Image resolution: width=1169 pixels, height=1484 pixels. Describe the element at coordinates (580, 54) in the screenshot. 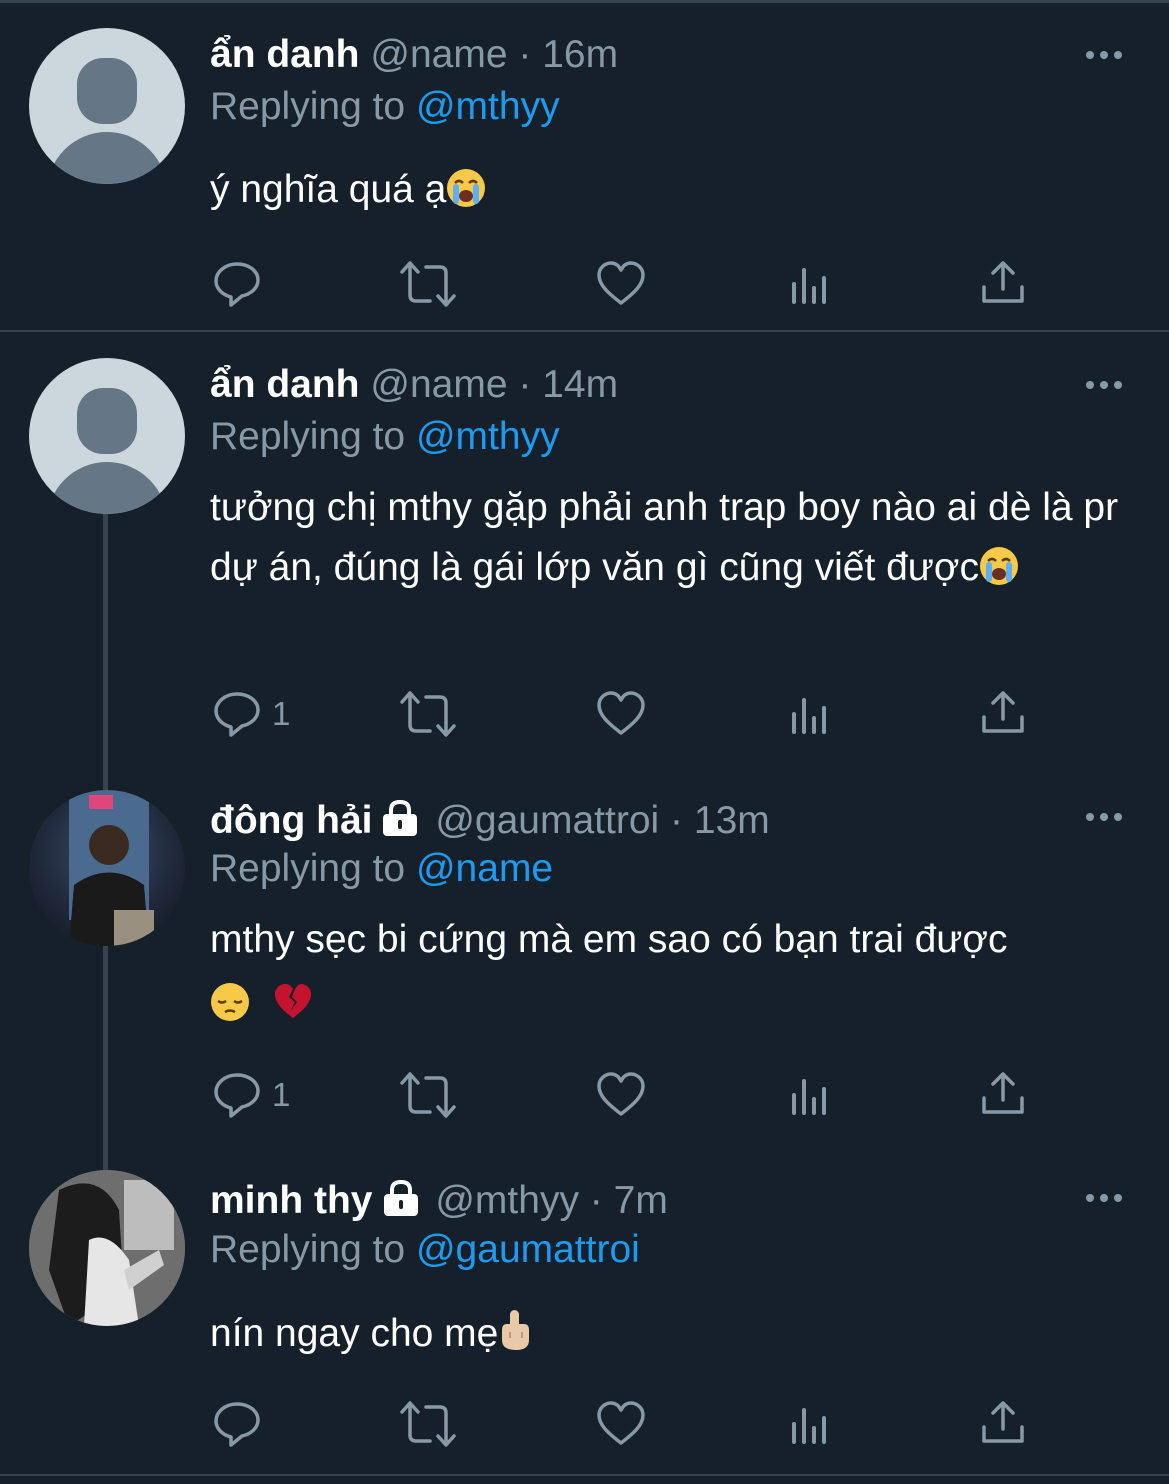

I see `timestamp: 16m` at that location.